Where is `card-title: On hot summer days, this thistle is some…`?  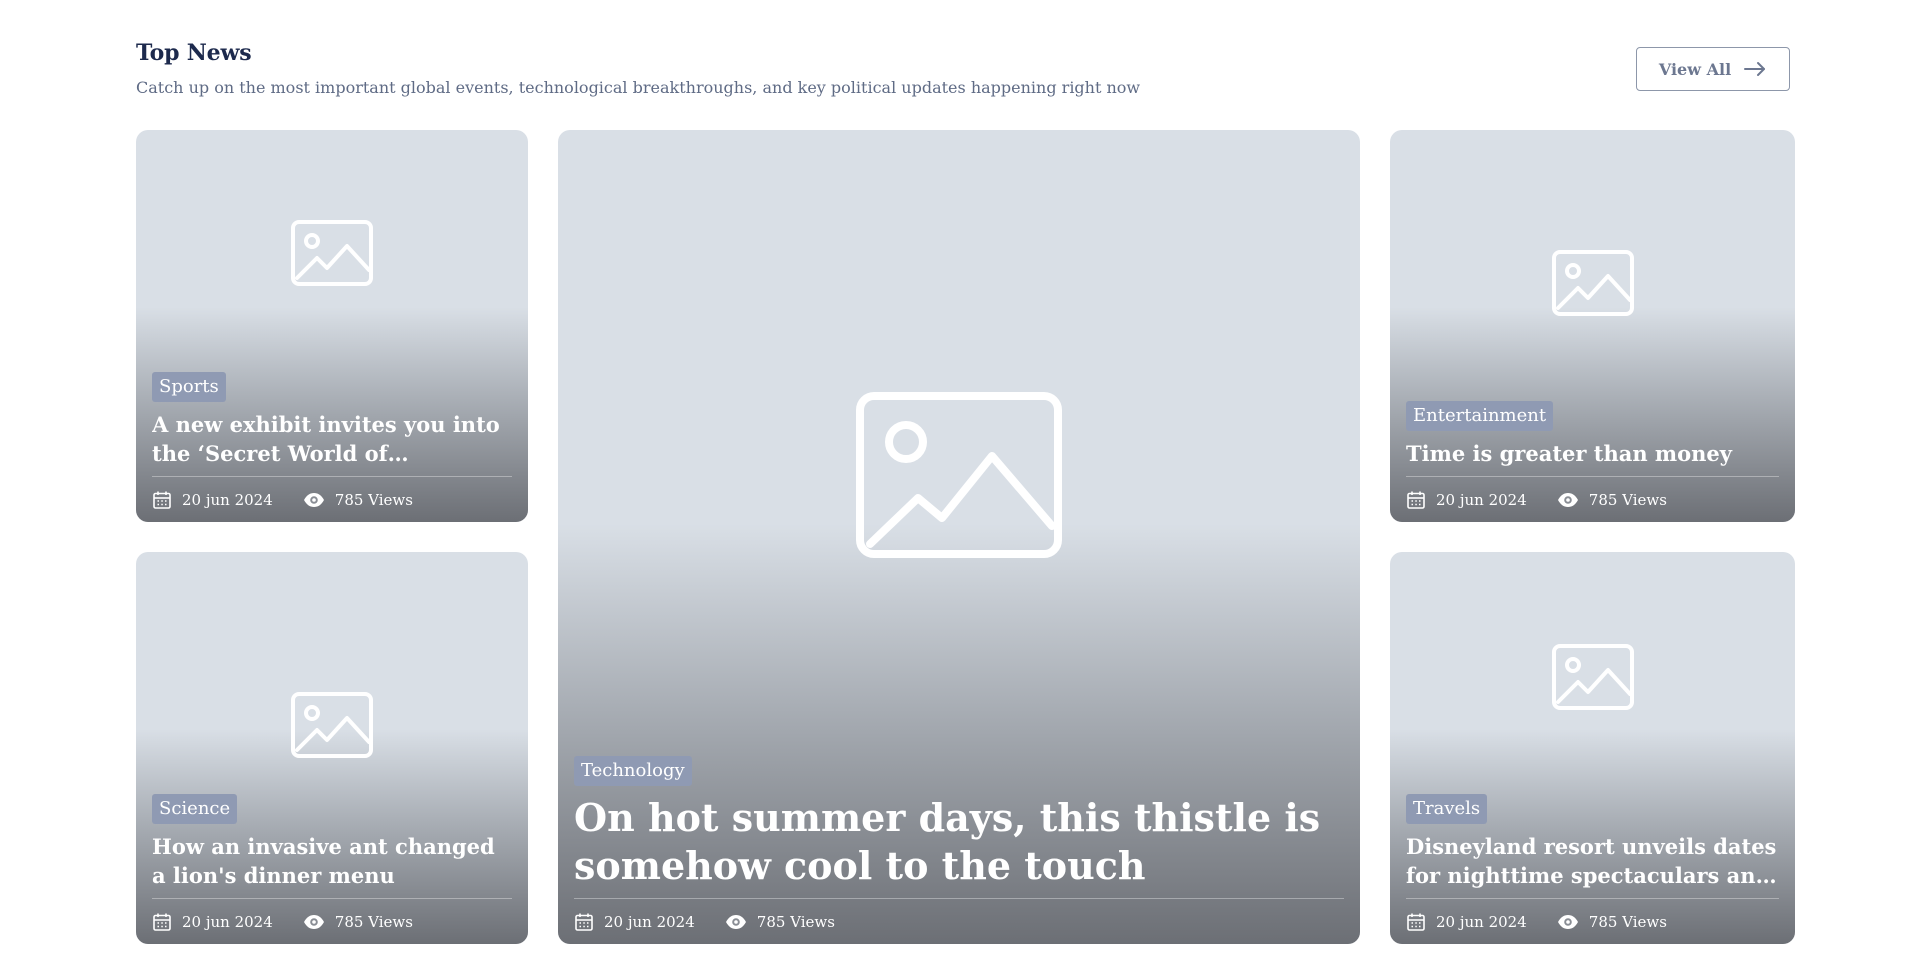
card-title: On hot summer days, this thistle is some… is located at coordinates (959, 842).